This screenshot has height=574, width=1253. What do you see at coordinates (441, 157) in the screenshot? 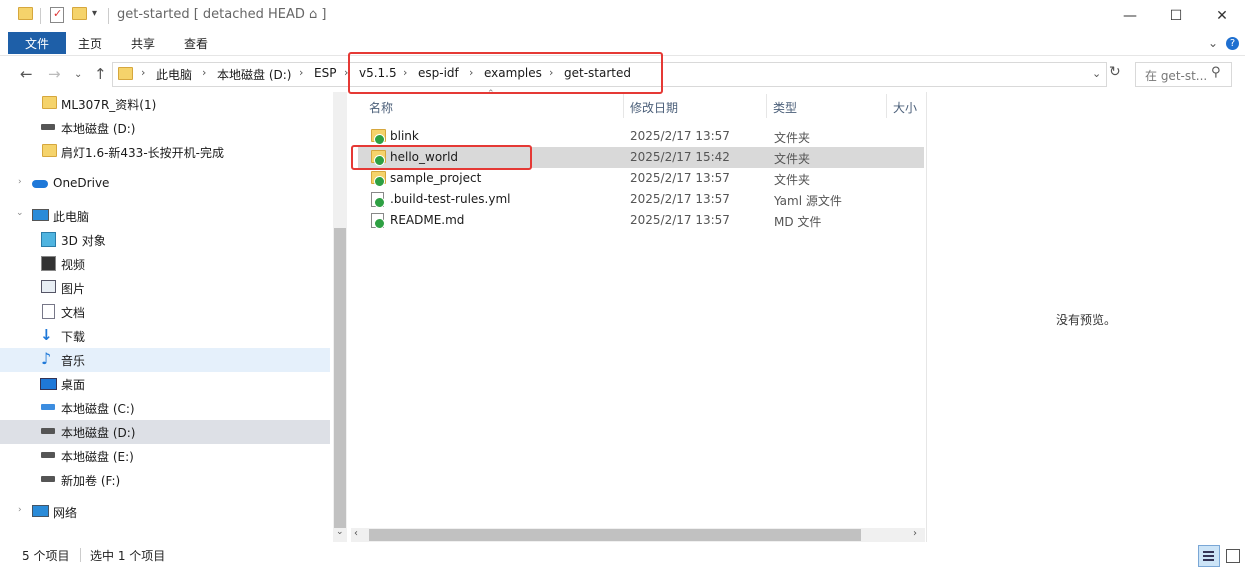
I see `hello-world-highlight-annotation` at bounding box center [441, 157].